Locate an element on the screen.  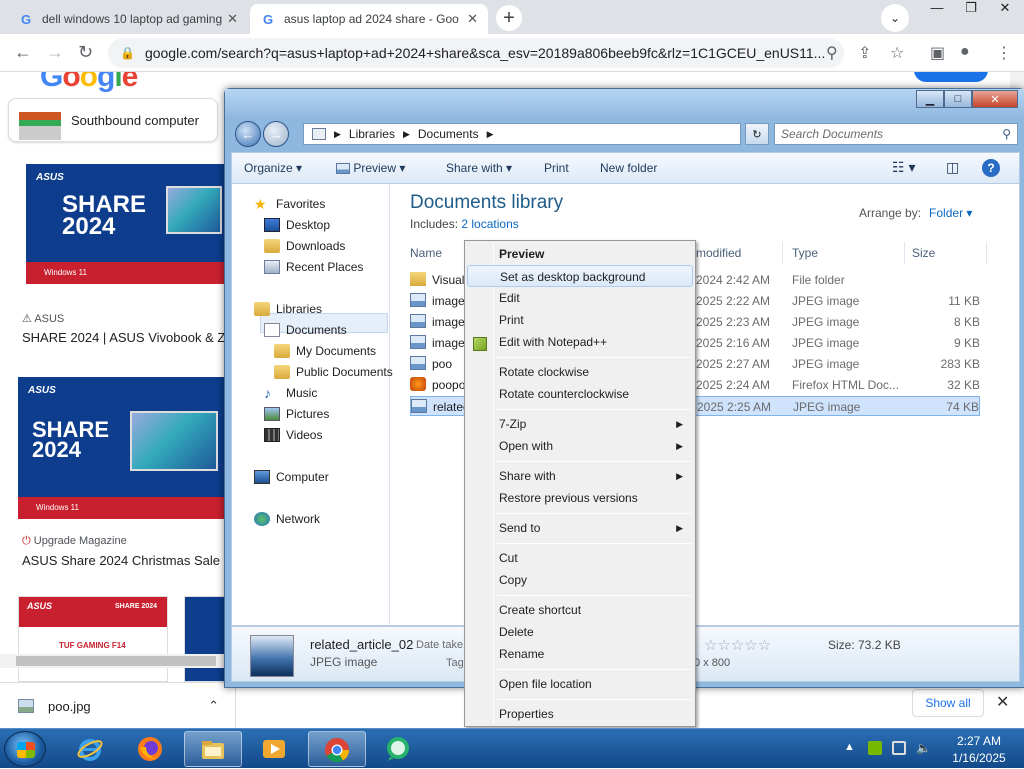
menu-item-cut: Cut is located at coordinates (580, 558).